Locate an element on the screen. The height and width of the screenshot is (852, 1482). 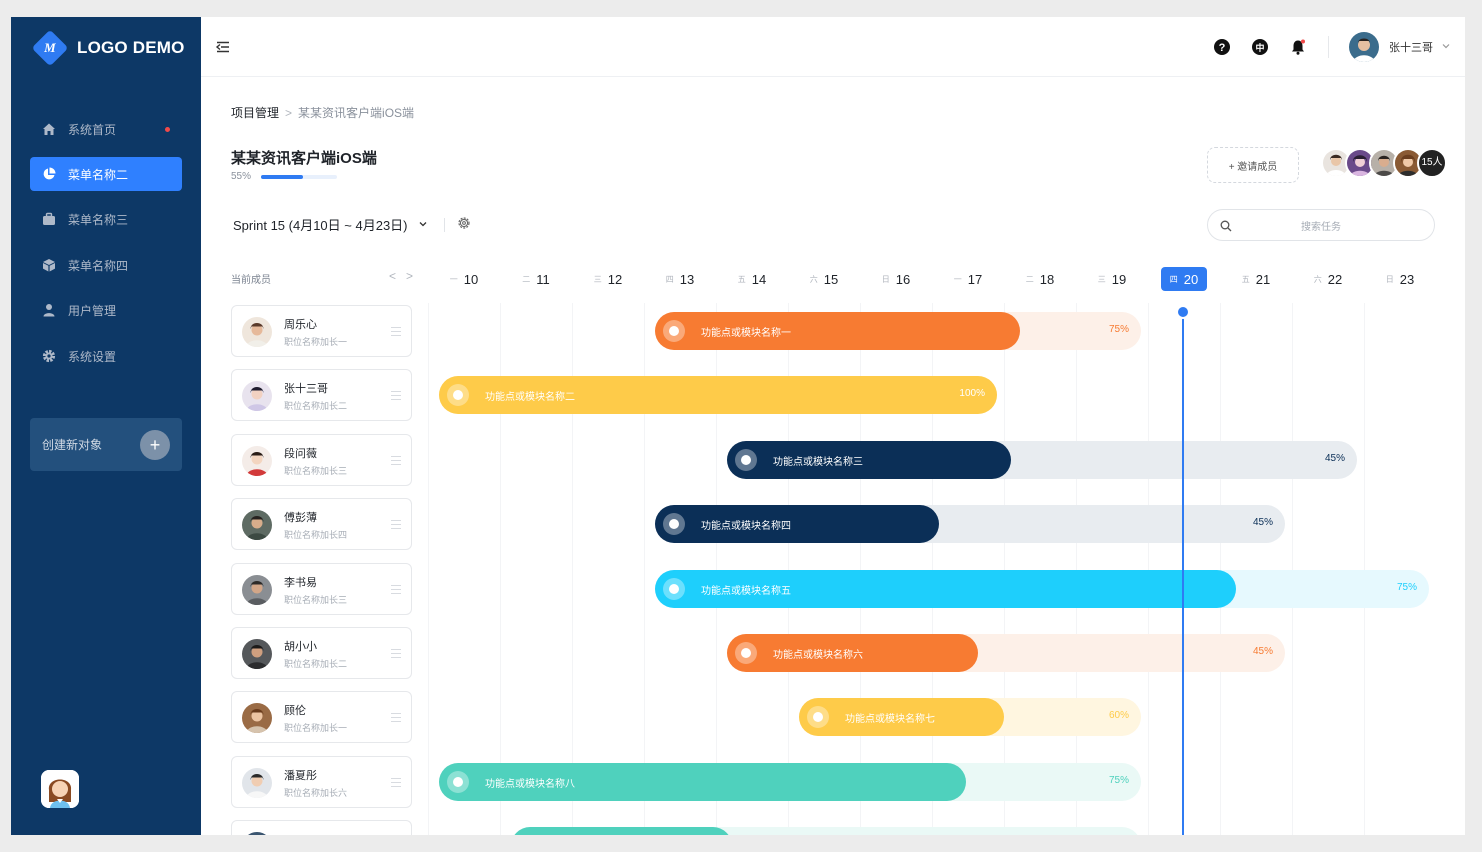
day-header-cell: 日 23 is located at coordinates (1400, 279).